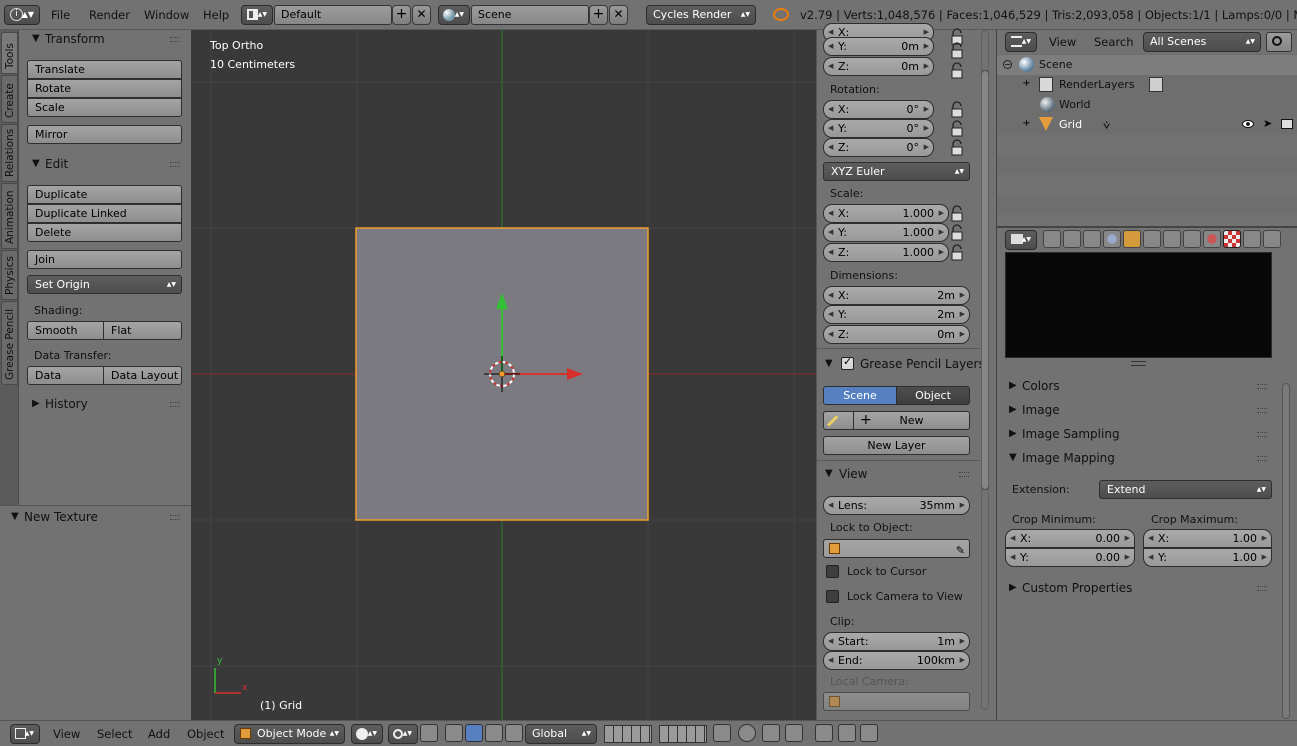 The height and width of the screenshot is (746, 1297). I want to click on new-layer-button: New Layer, so click(896, 445).